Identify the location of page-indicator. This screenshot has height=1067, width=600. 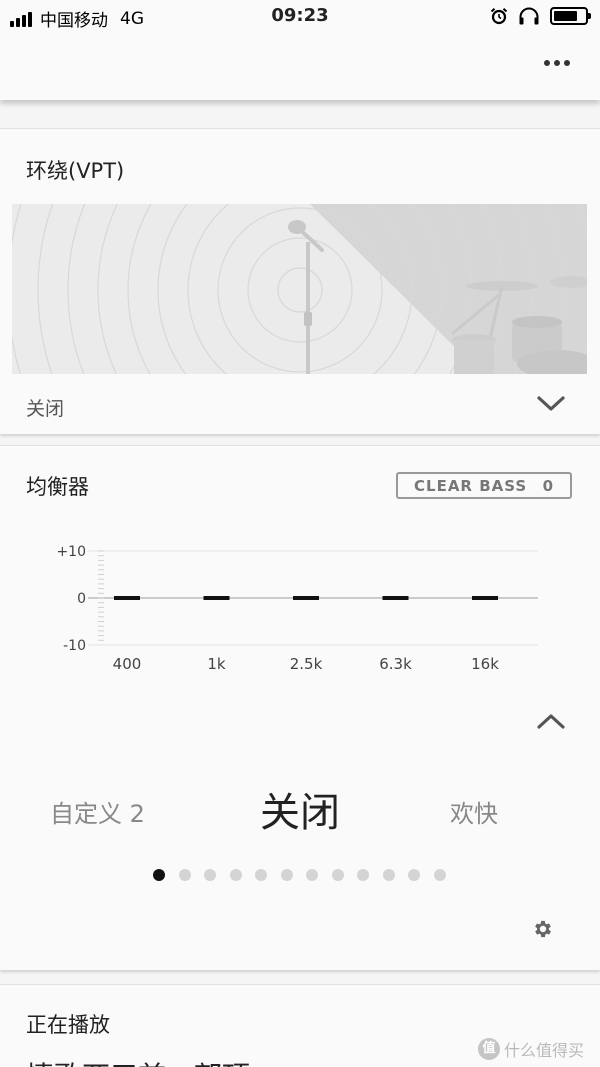
(299, 875).